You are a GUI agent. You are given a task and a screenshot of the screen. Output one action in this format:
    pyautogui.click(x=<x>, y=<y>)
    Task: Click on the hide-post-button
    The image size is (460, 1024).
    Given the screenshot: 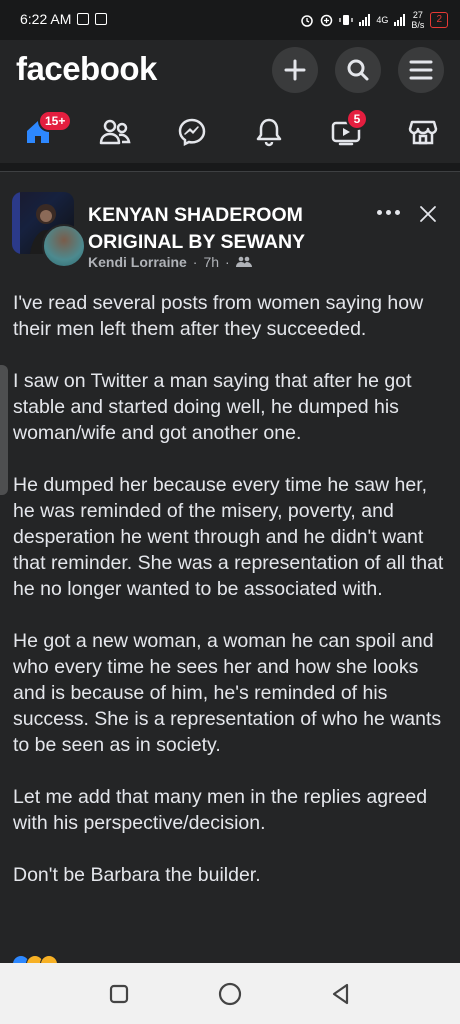 What is the action you would take?
    pyautogui.click(x=428, y=214)
    